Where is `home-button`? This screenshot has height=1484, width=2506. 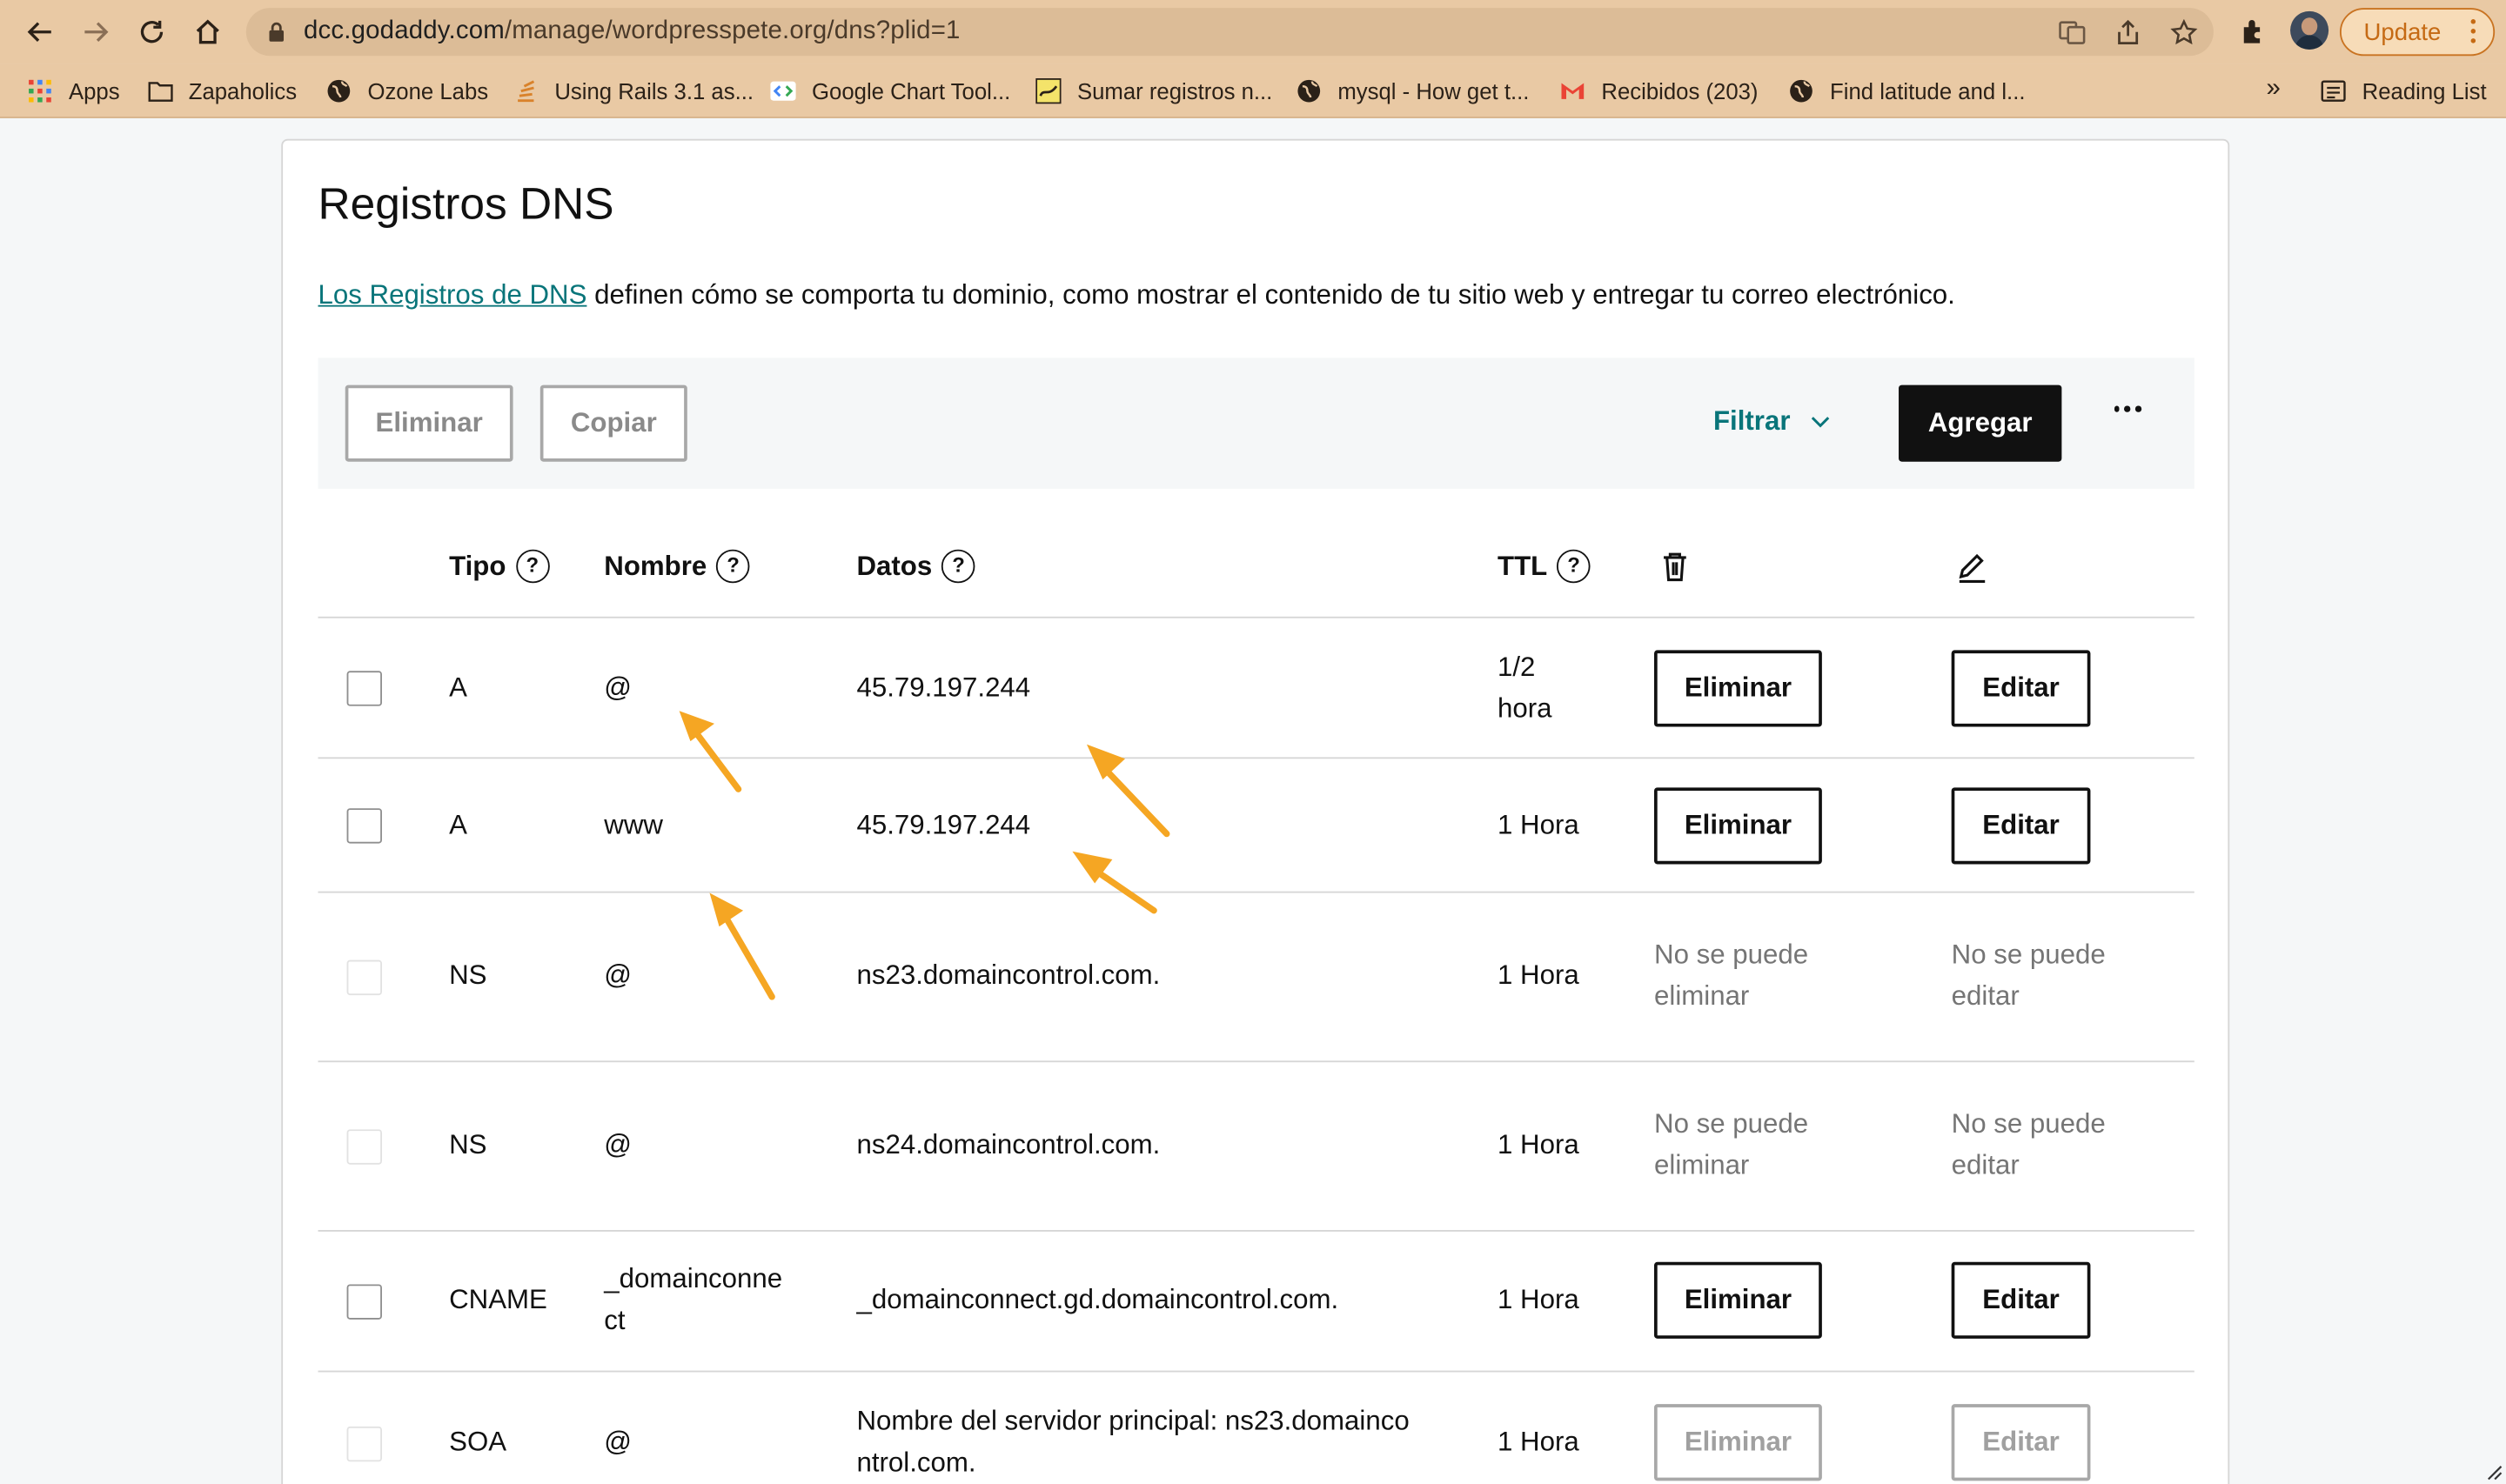 home-button is located at coordinates (208, 32).